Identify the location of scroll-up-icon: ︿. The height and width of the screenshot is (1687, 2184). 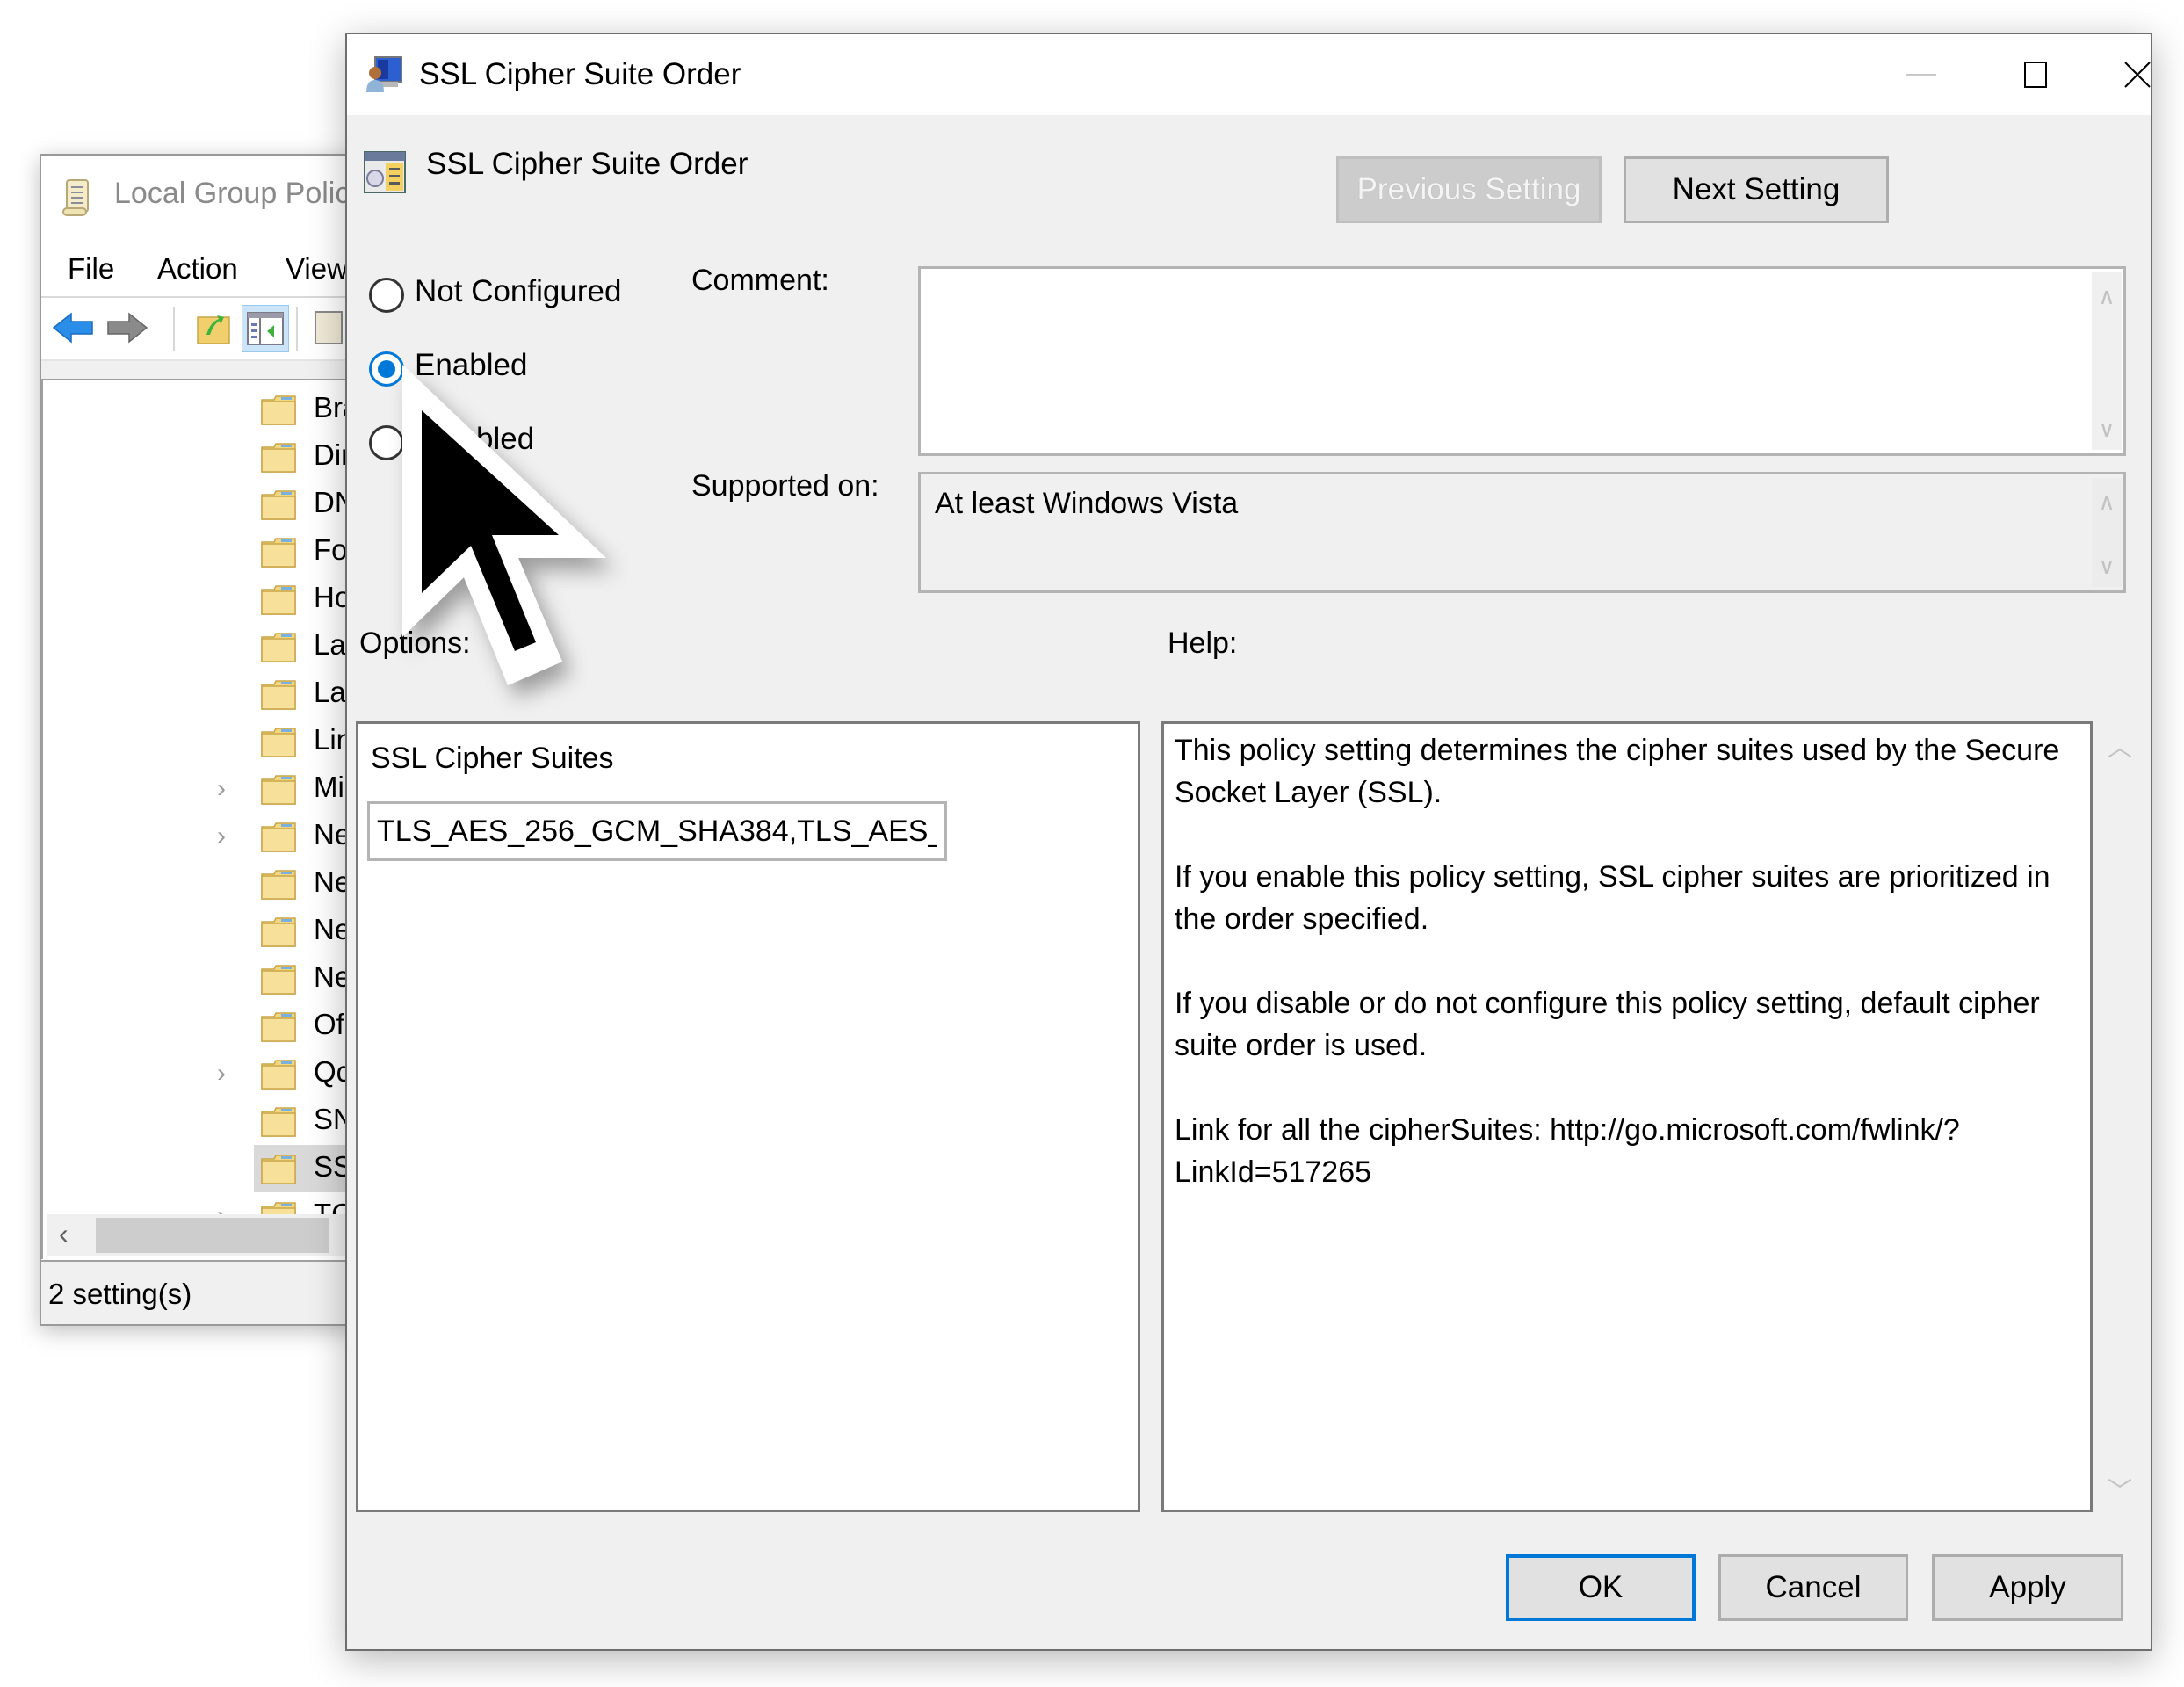
(2119, 746).